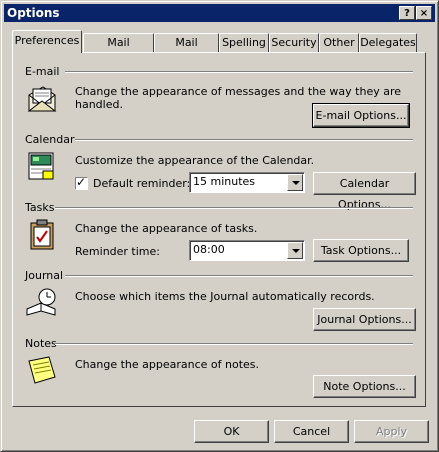 This screenshot has height=452, width=439. I want to click on apply-button: Apply, so click(391, 431).